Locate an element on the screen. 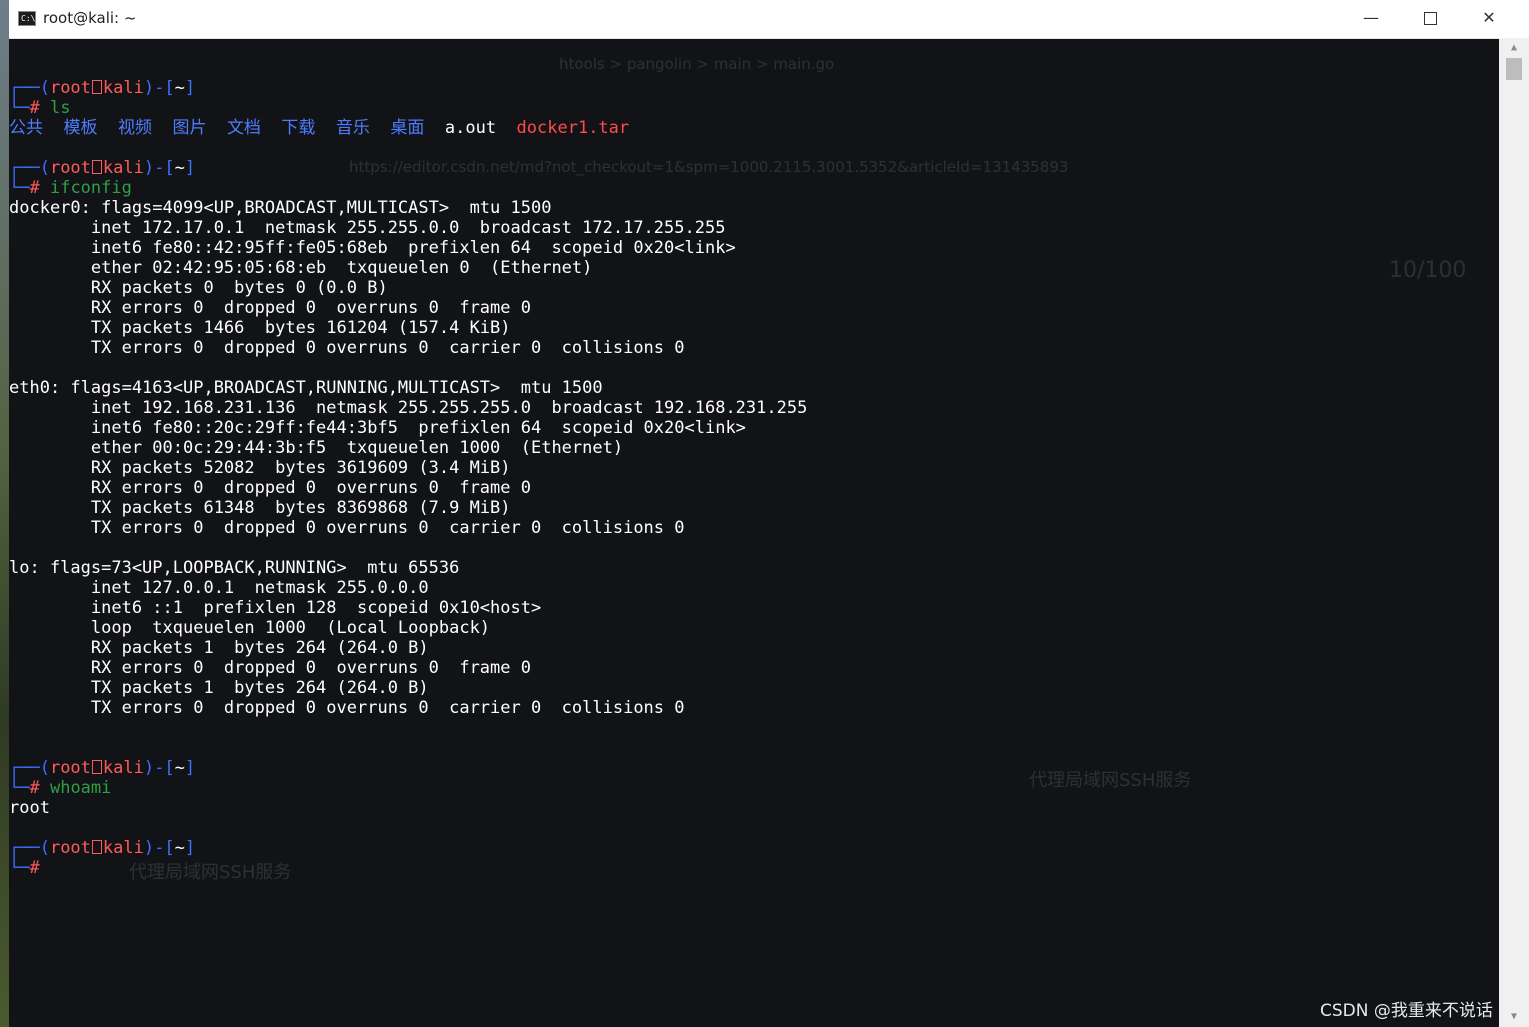 This screenshot has height=1027, width=1529. terminal-line: RX packets 1 bytes 264 (264.0 B) is located at coordinates (754, 648).